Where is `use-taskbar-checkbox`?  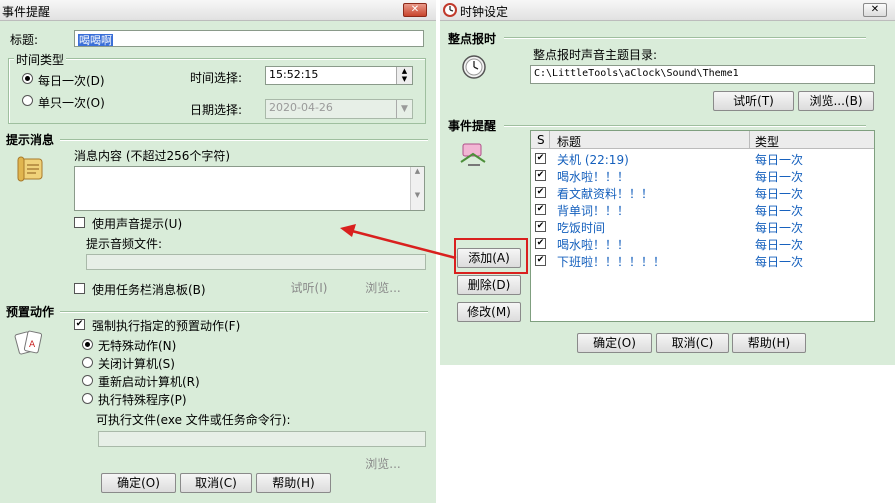
use-taskbar-checkbox is located at coordinates (79, 288).